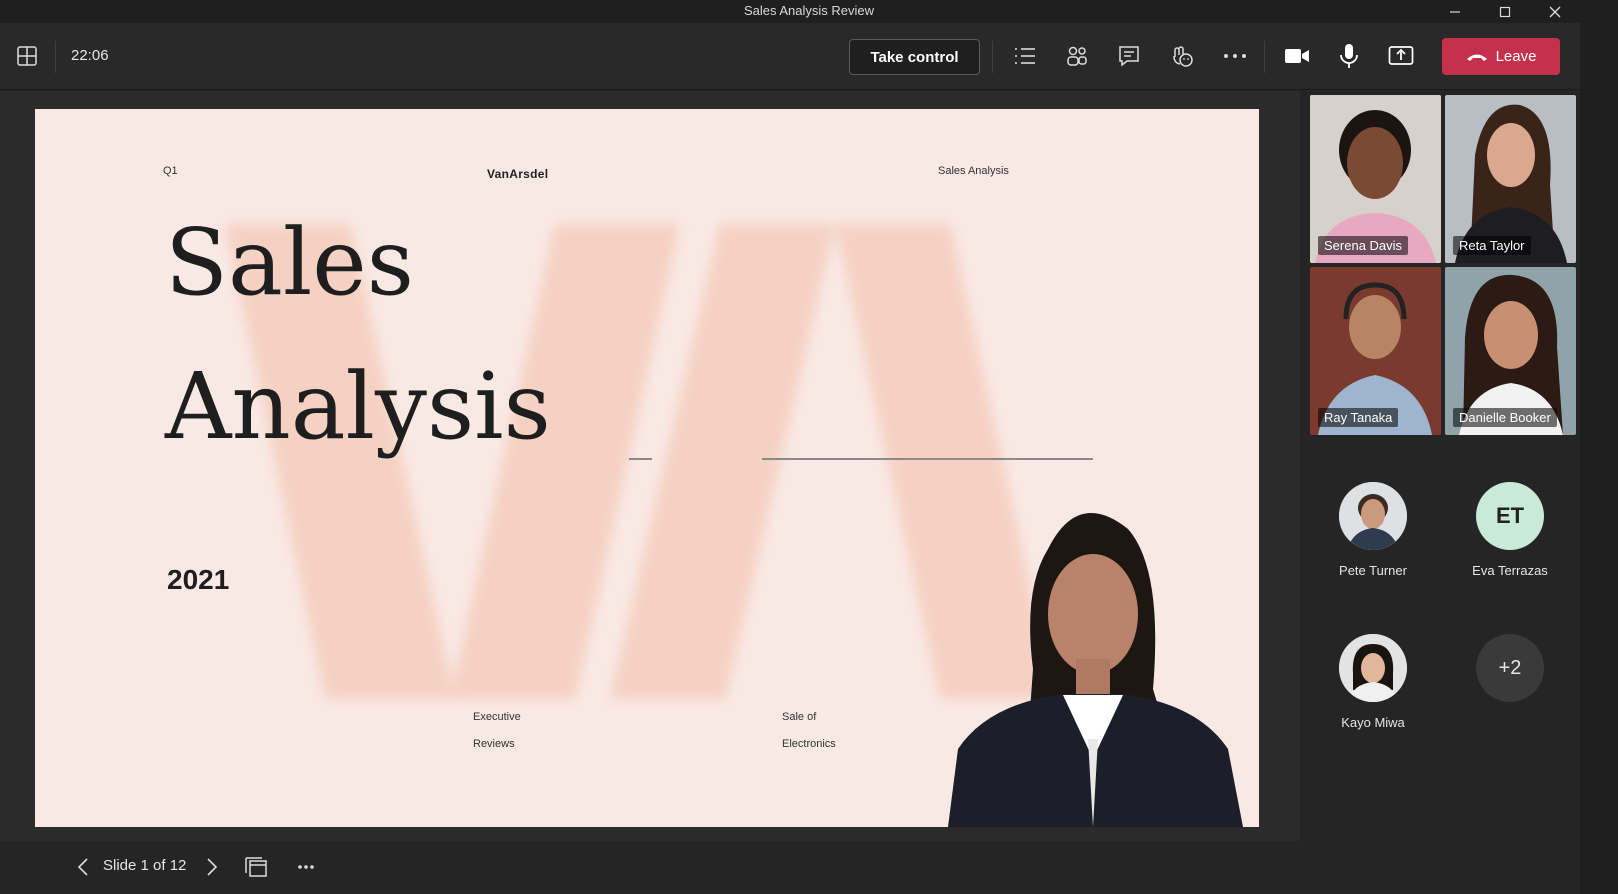 The width and height of the screenshot is (1618, 894). I want to click on footer-left-line1: Executive, so click(497, 717).